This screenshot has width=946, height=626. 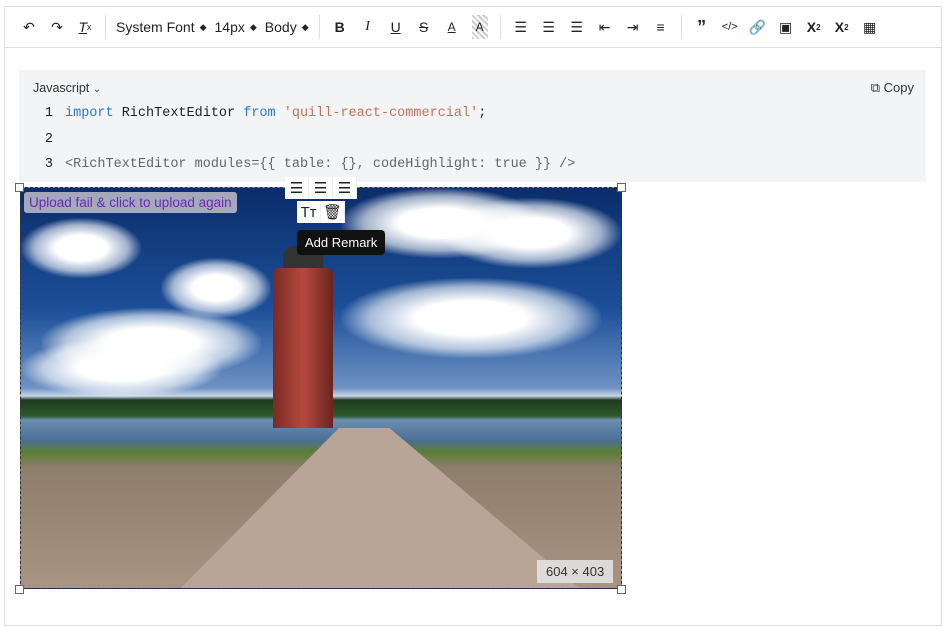 What do you see at coordinates (870, 27) in the screenshot?
I see `table-icon: ▦` at bounding box center [870, 27].